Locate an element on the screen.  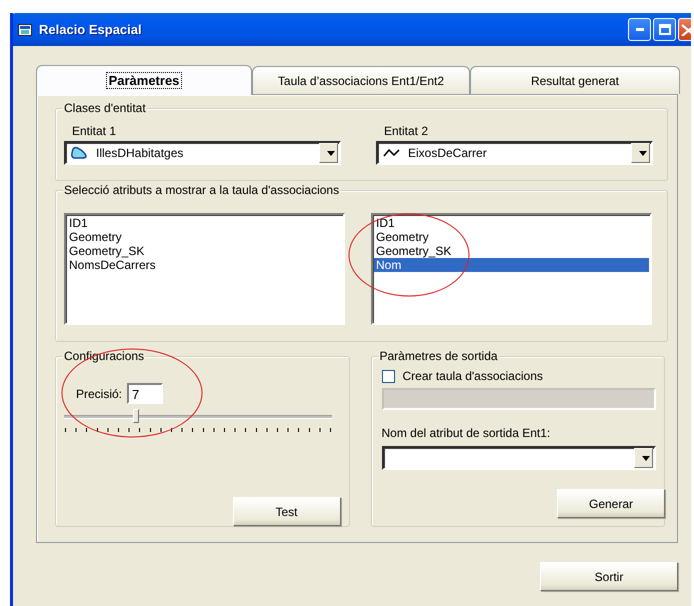
field-label: Nom del atribut de sortida Ent1: is located at coordinates (467, 433).